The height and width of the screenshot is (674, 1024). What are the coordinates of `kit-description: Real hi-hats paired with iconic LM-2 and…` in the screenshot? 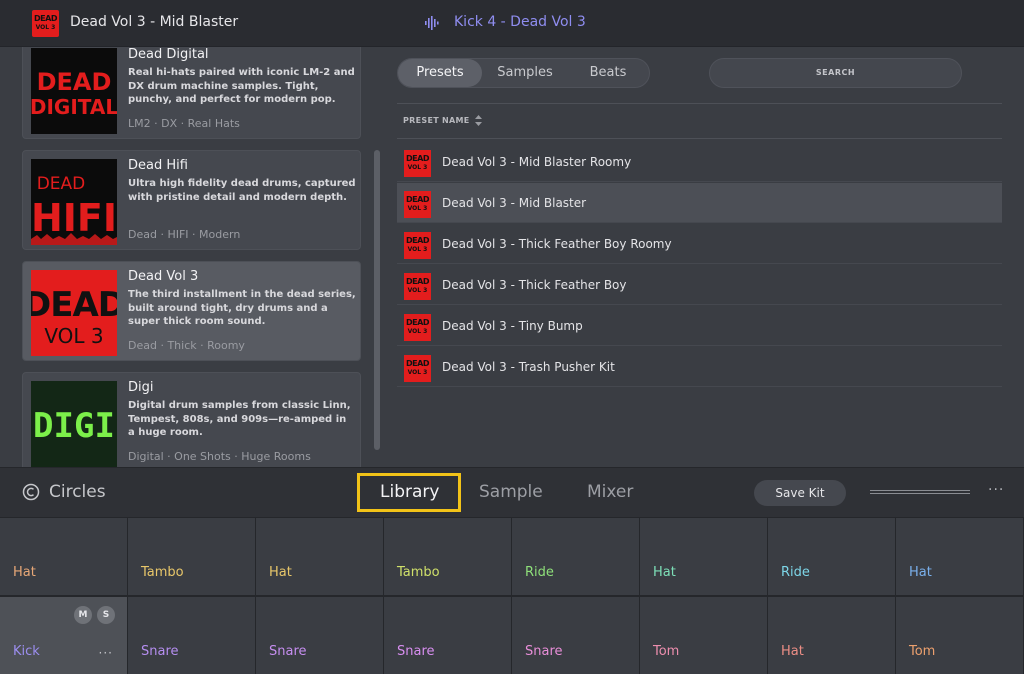 It's located at (241, 86).